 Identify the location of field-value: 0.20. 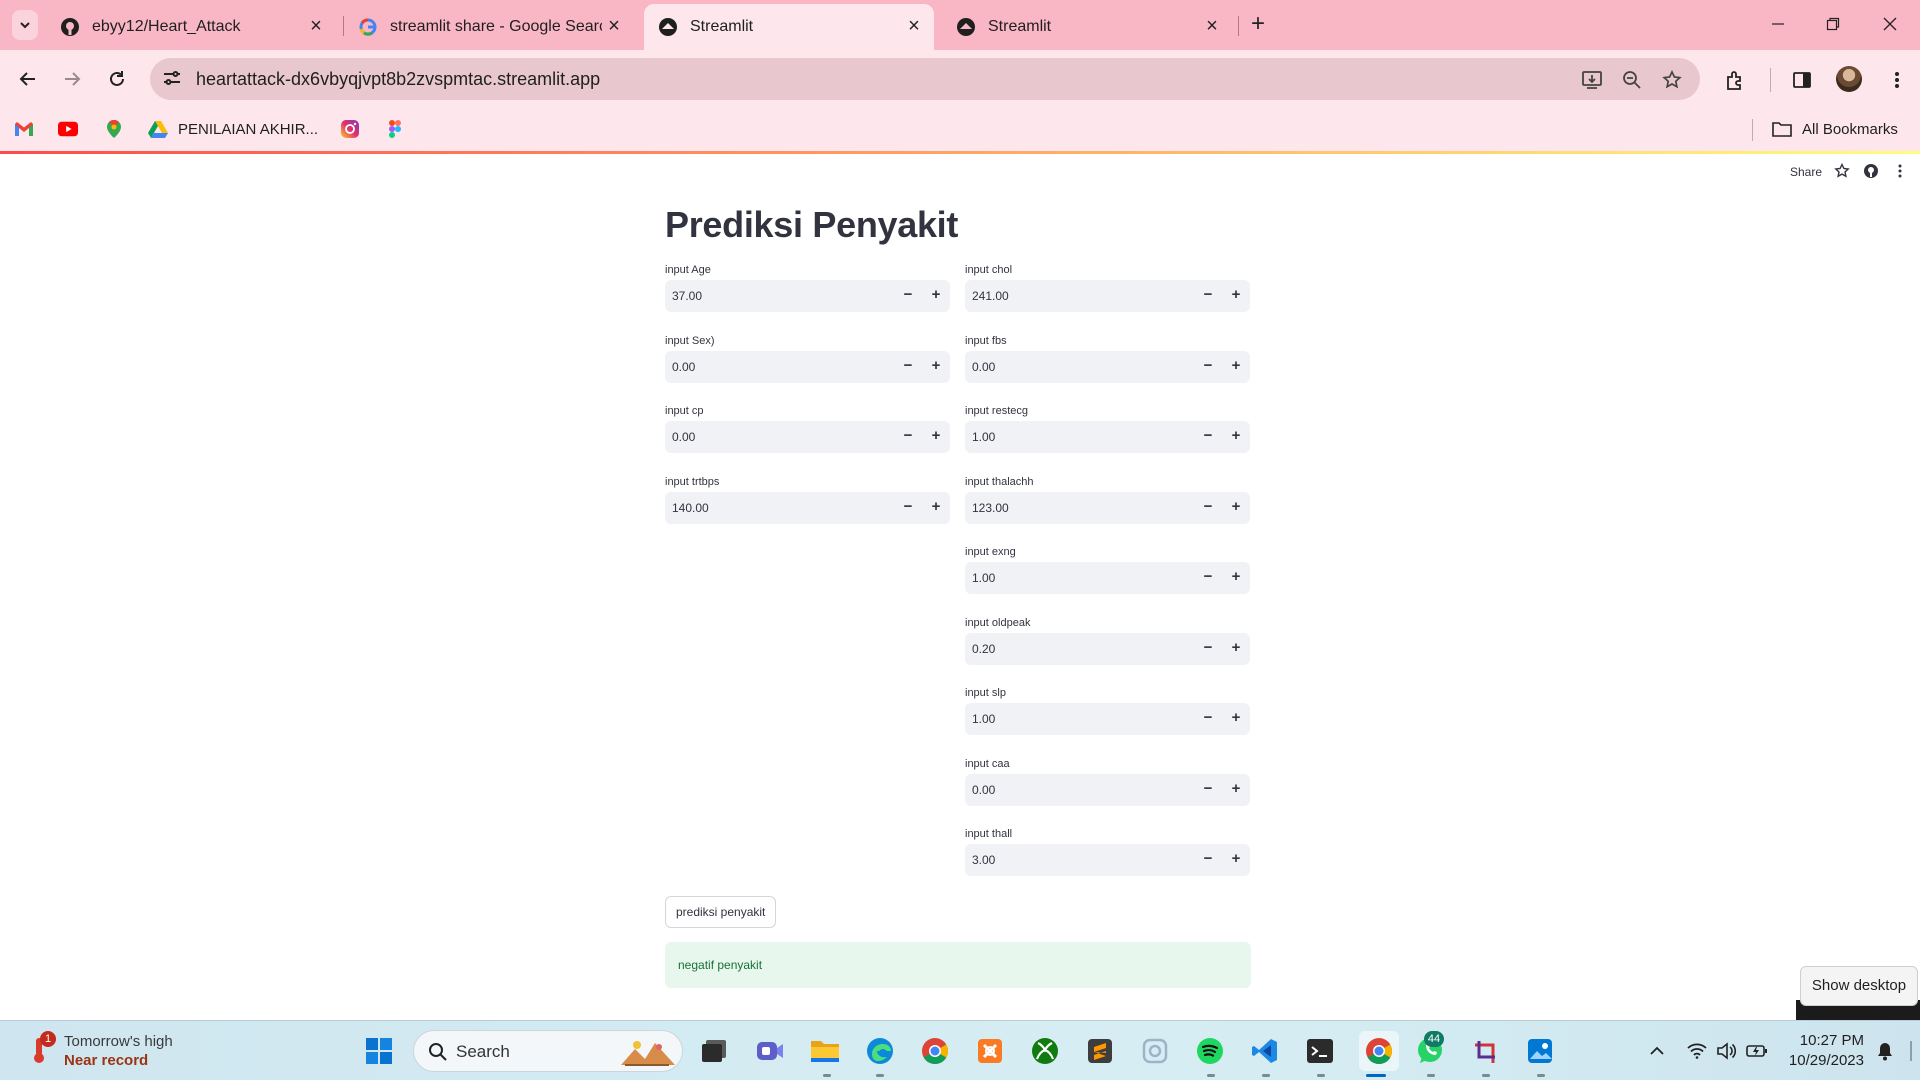
(983, 649).